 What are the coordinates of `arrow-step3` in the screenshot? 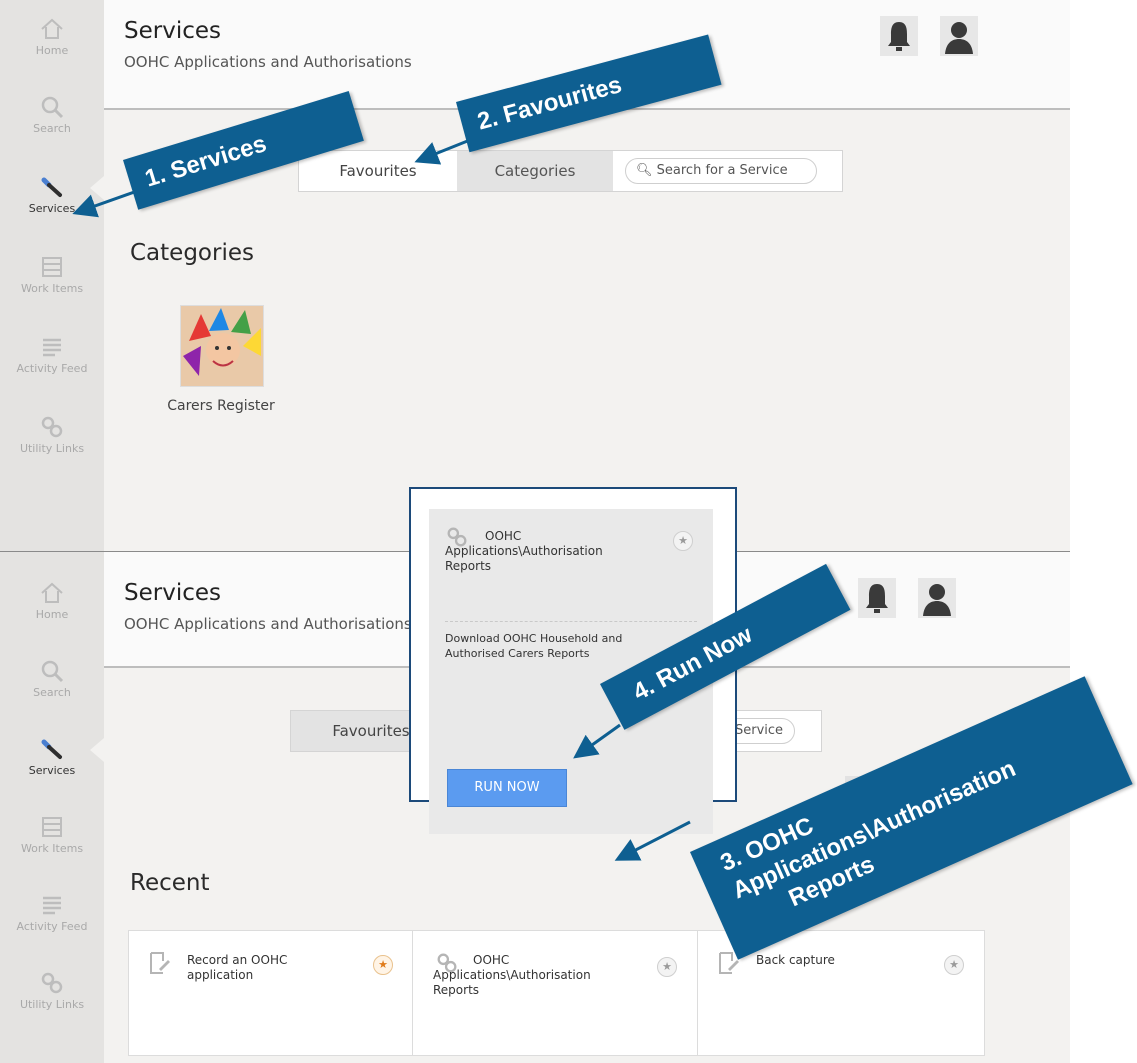 It's located at (652, 840).